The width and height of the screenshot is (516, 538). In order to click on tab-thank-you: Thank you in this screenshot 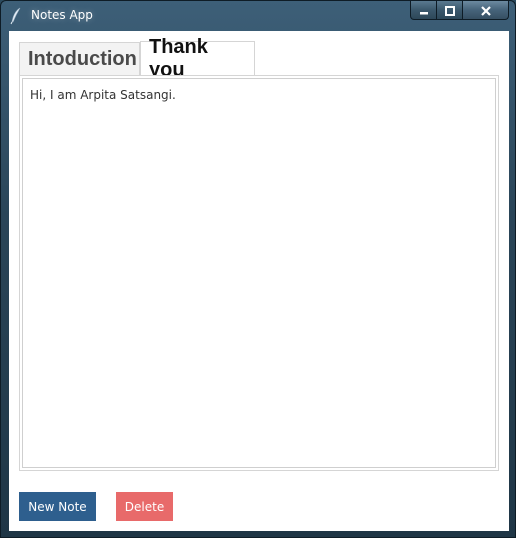, I will do `click(197, 58)`.